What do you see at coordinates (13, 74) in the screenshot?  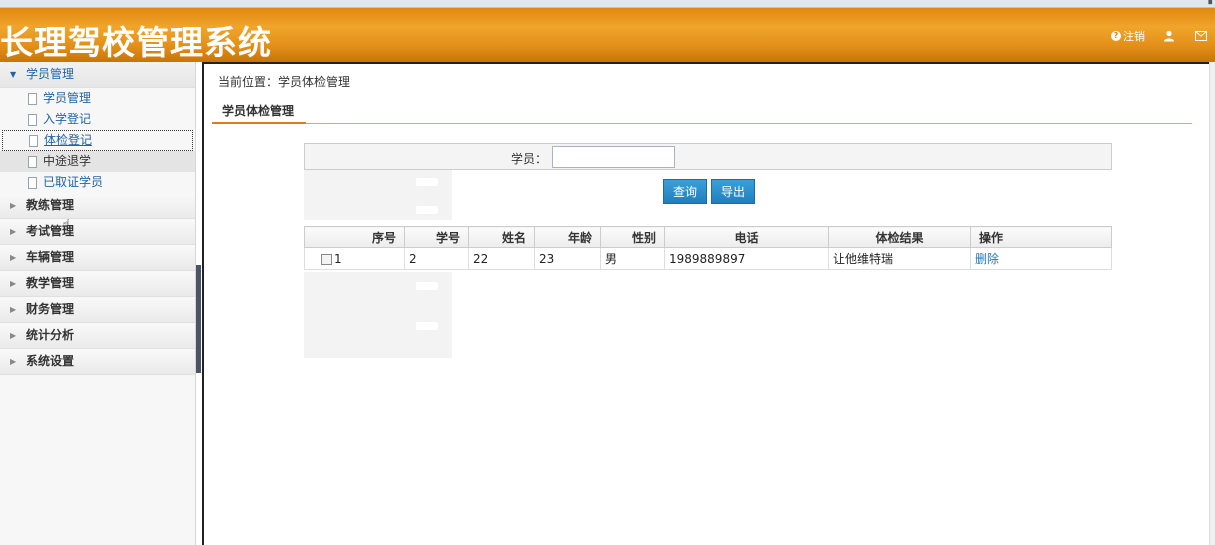 I see `chevron-down-icon: ▼` at bounding box center [13, 74].